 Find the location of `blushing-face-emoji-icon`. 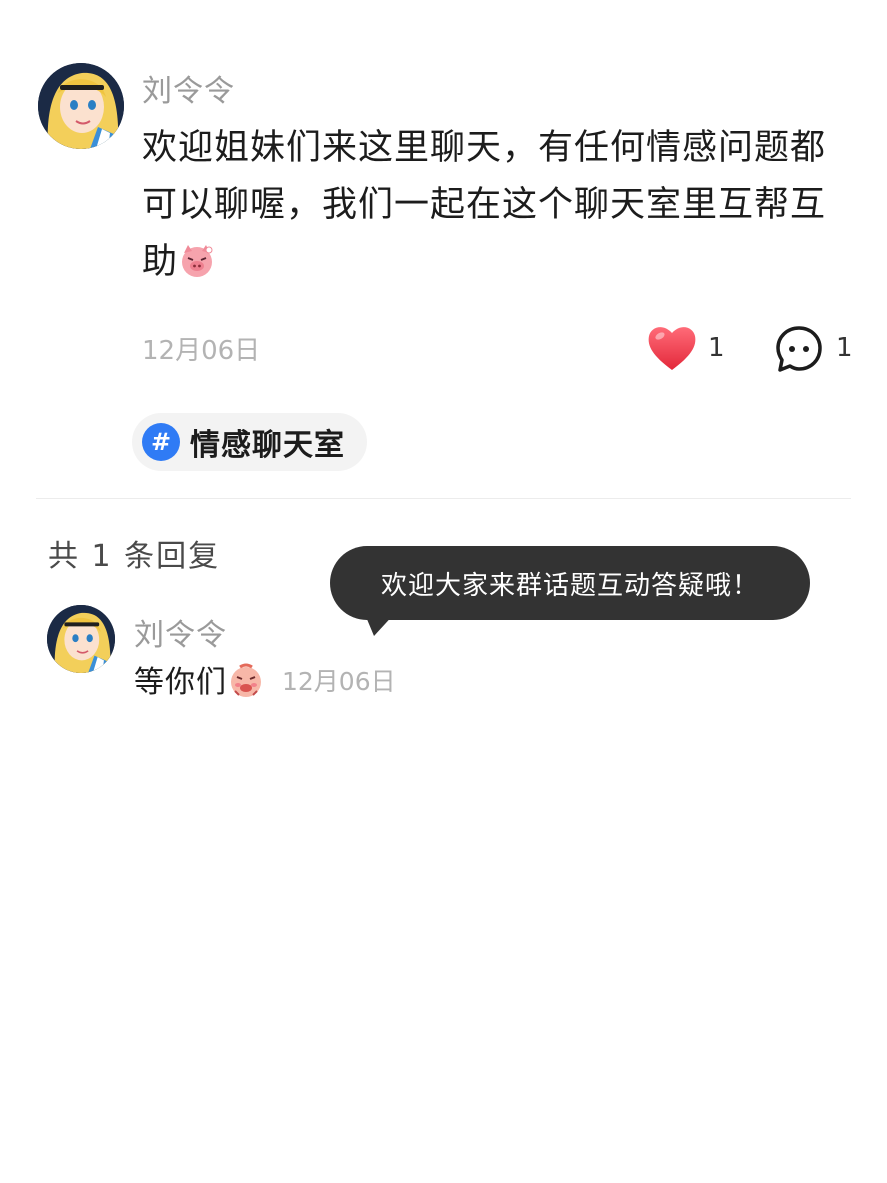

blushing-face-emoji-icon is located at coordinates (246, 680).